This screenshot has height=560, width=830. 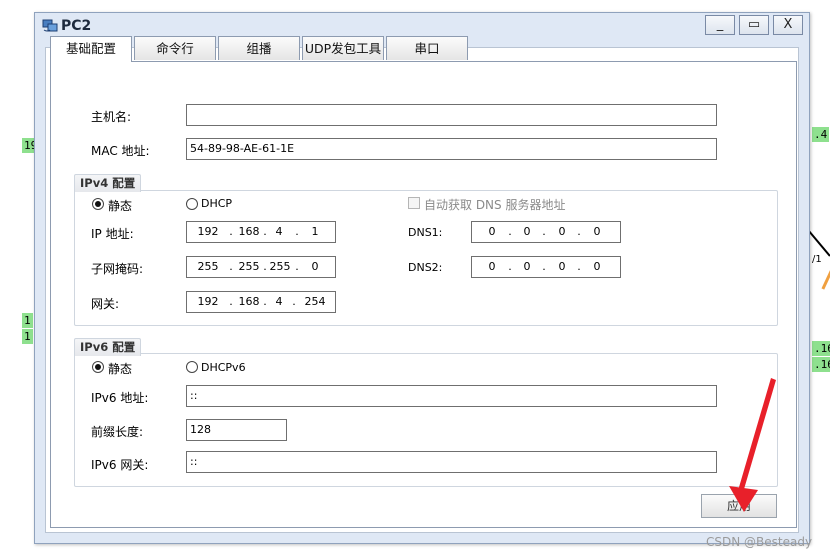 I want to click on watermark: CSDN @Besteady, so click(x=759, y=542).